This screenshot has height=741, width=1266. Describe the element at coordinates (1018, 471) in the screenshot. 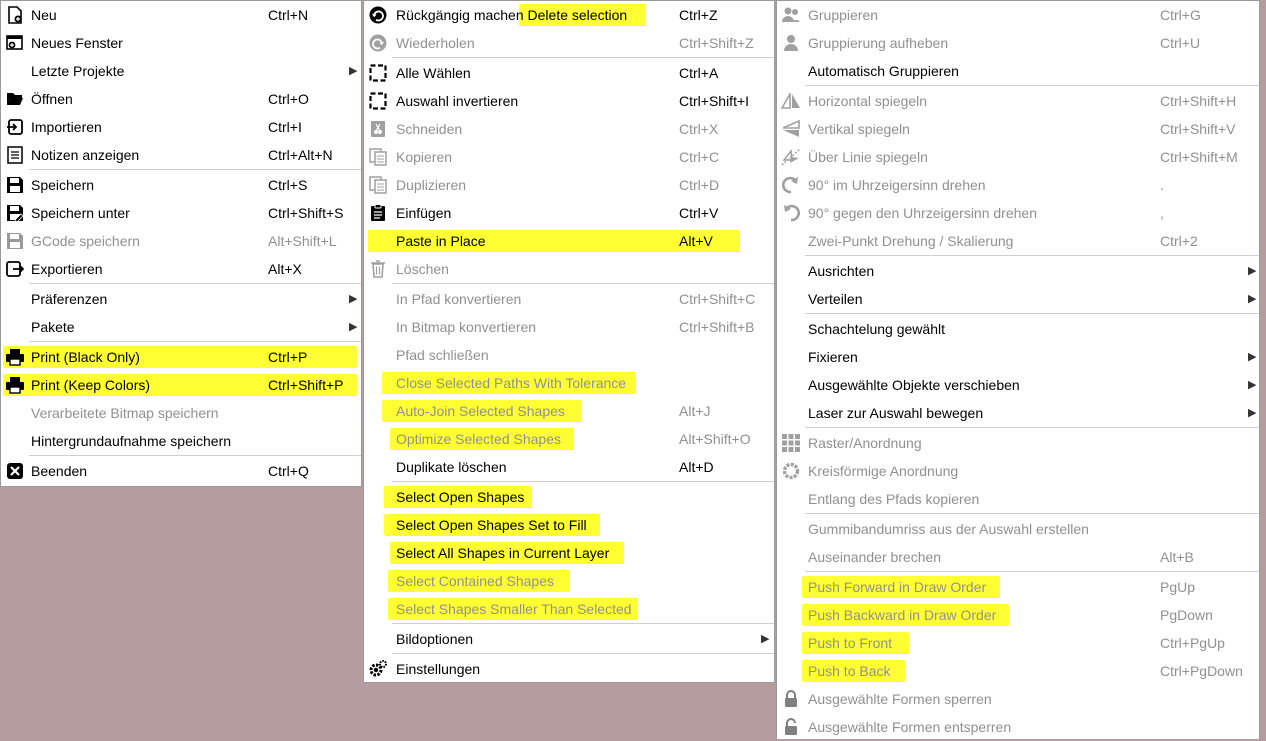

I see `menu-item-circular-array: Kreisförmige Anordnung` at that location.